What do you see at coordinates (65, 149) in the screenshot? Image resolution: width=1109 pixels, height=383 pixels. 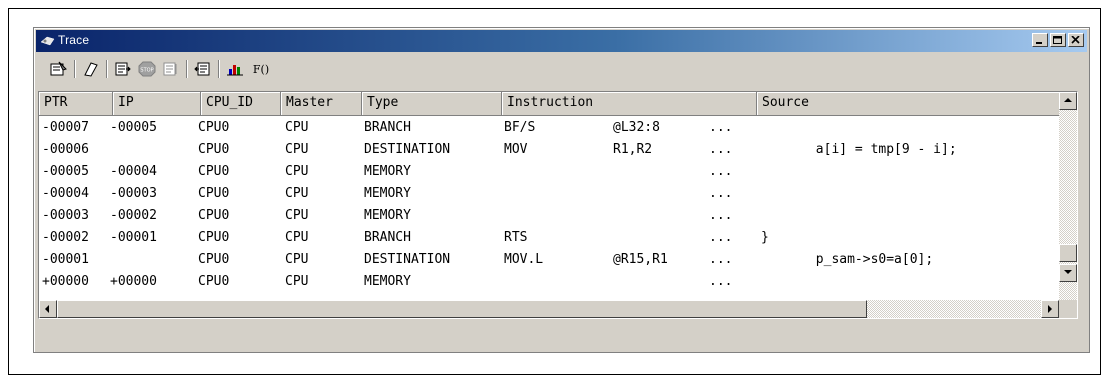 I see `ptr-cell: -00006` at bounding box center [65, 149].